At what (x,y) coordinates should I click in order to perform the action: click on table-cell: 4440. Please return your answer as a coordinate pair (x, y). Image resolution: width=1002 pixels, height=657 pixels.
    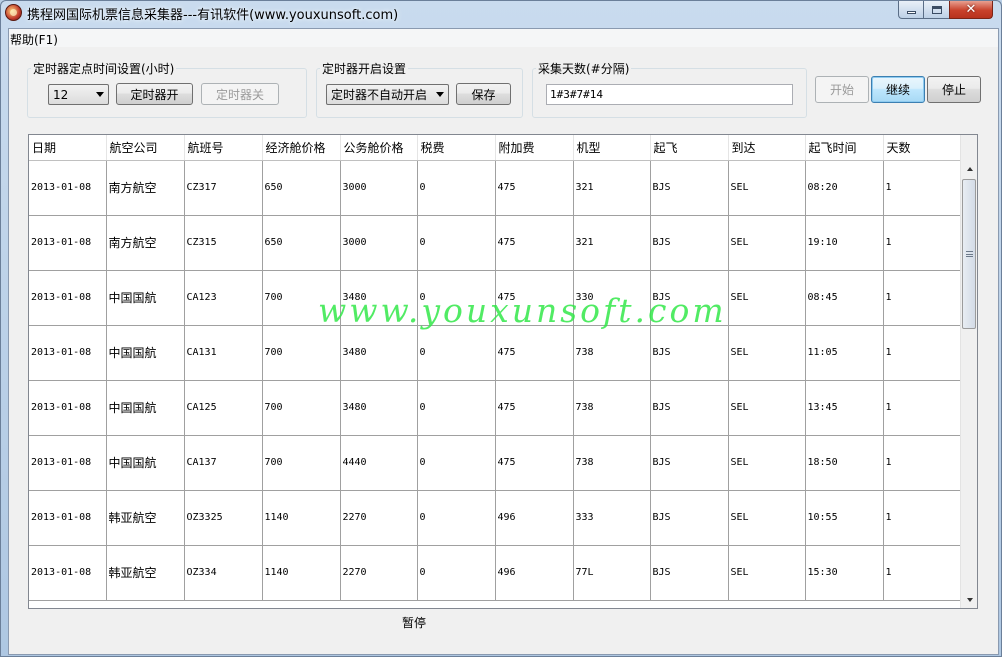
    Looking at the image, I should click on (379, 463).